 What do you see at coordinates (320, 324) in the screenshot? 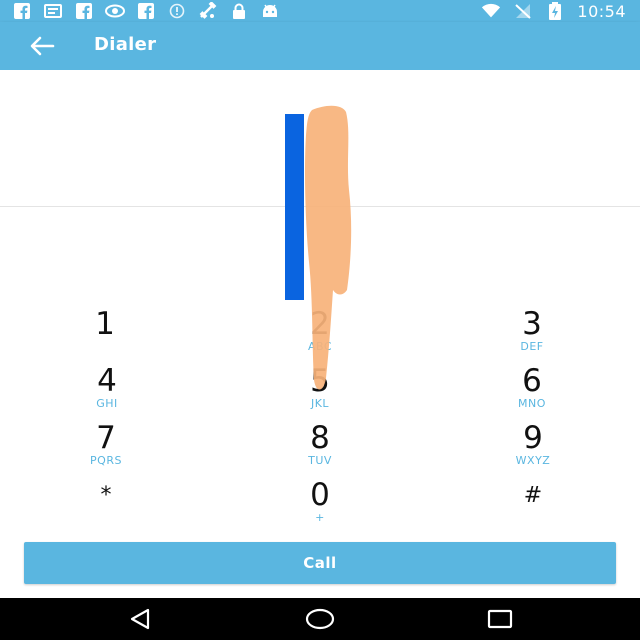
I see `dial-key-digit: 2` at bounding box center [320, 324].